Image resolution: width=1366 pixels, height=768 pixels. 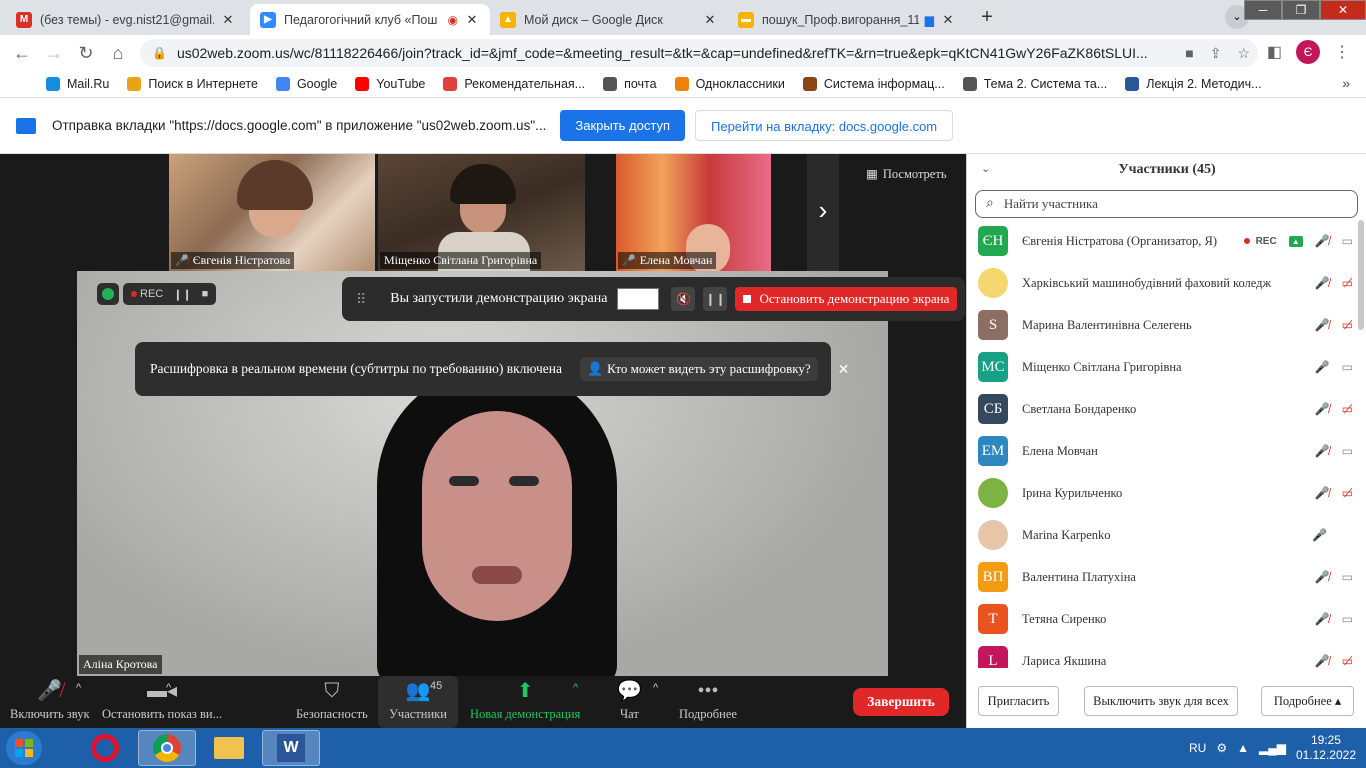 I want to click on close-access-button: Закрыть доступ, so click(x=622, y=125).